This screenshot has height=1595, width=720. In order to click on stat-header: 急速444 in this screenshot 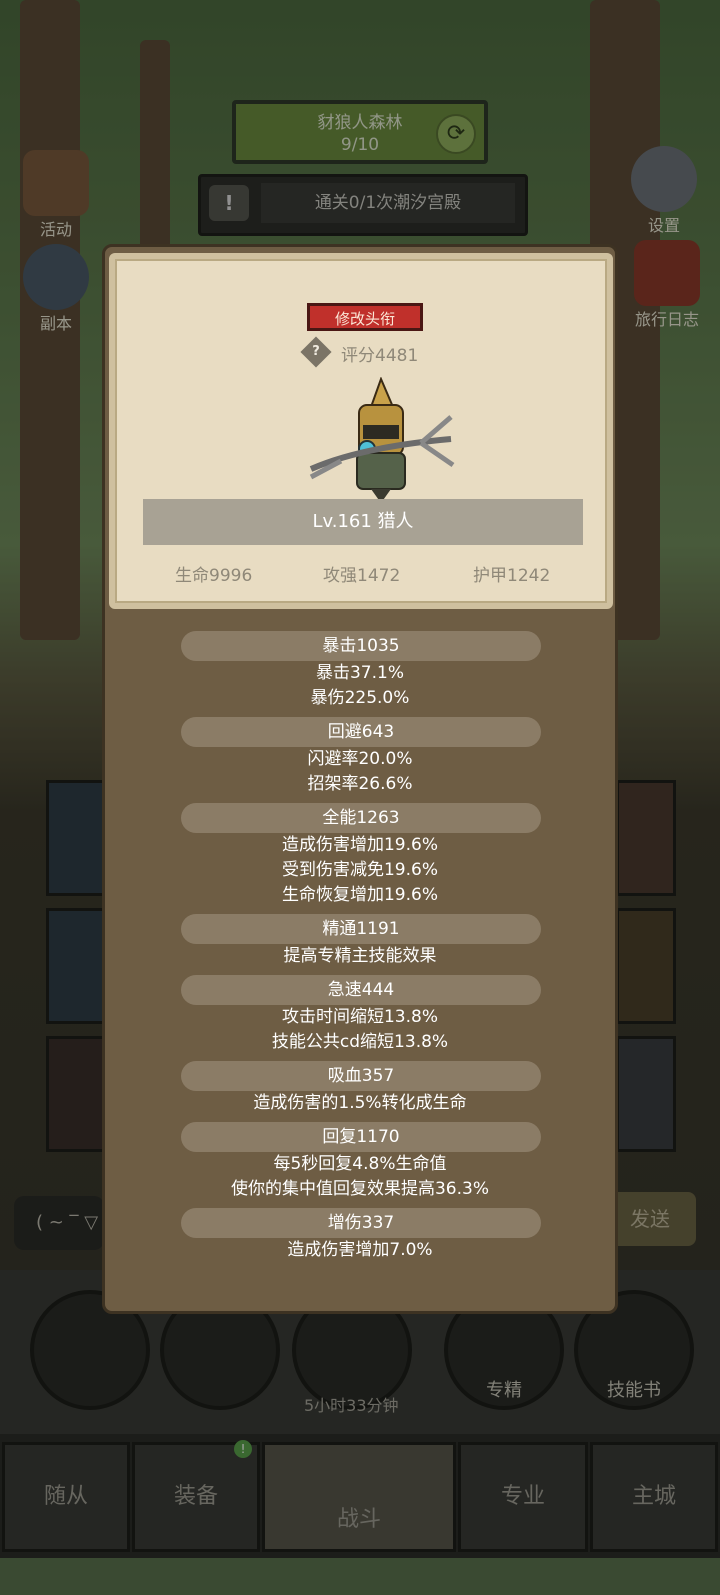, I will do `click(361, 990)`.